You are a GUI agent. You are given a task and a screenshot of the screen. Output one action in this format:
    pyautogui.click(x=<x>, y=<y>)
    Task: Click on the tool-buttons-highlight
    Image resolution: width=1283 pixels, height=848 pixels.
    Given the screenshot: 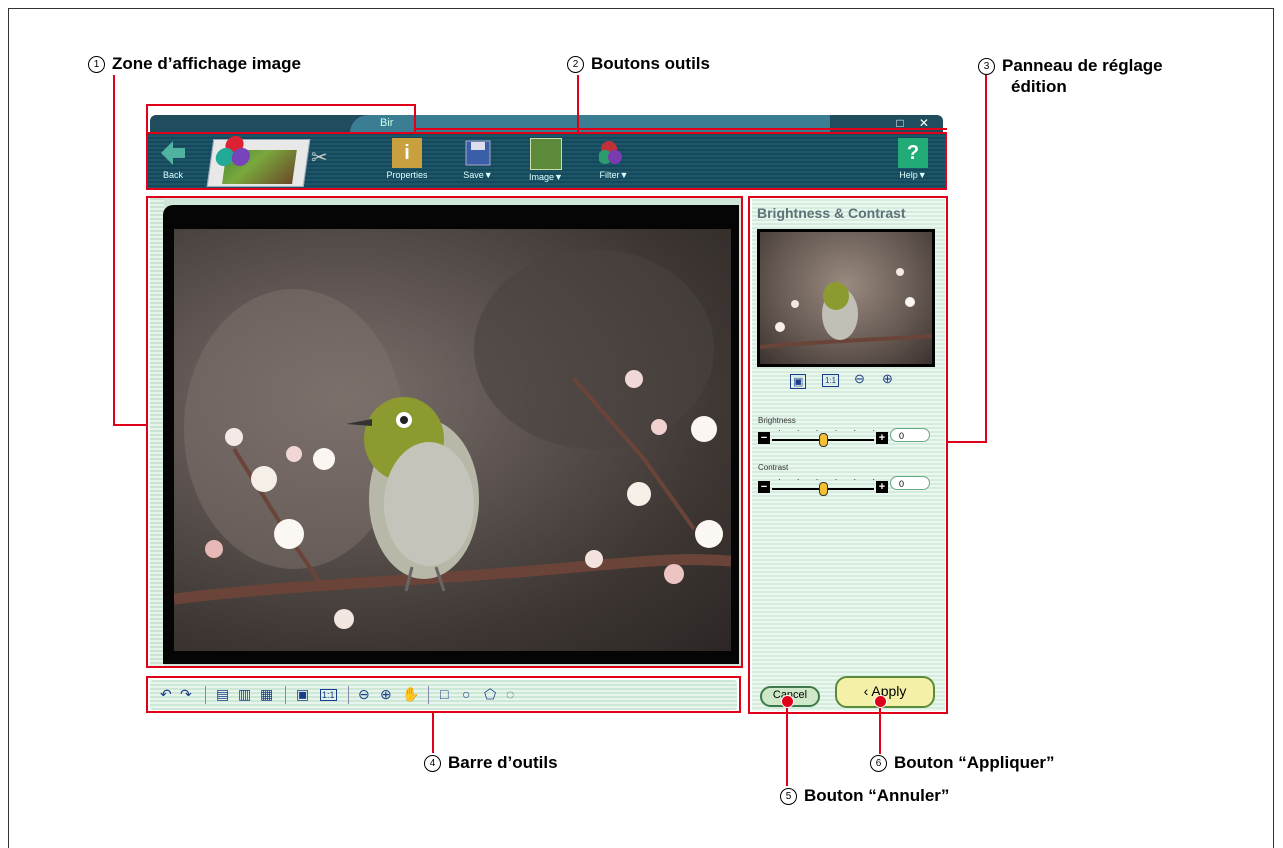 What is the action you would take?
    pyautogui.click(x=546, y=161)
    